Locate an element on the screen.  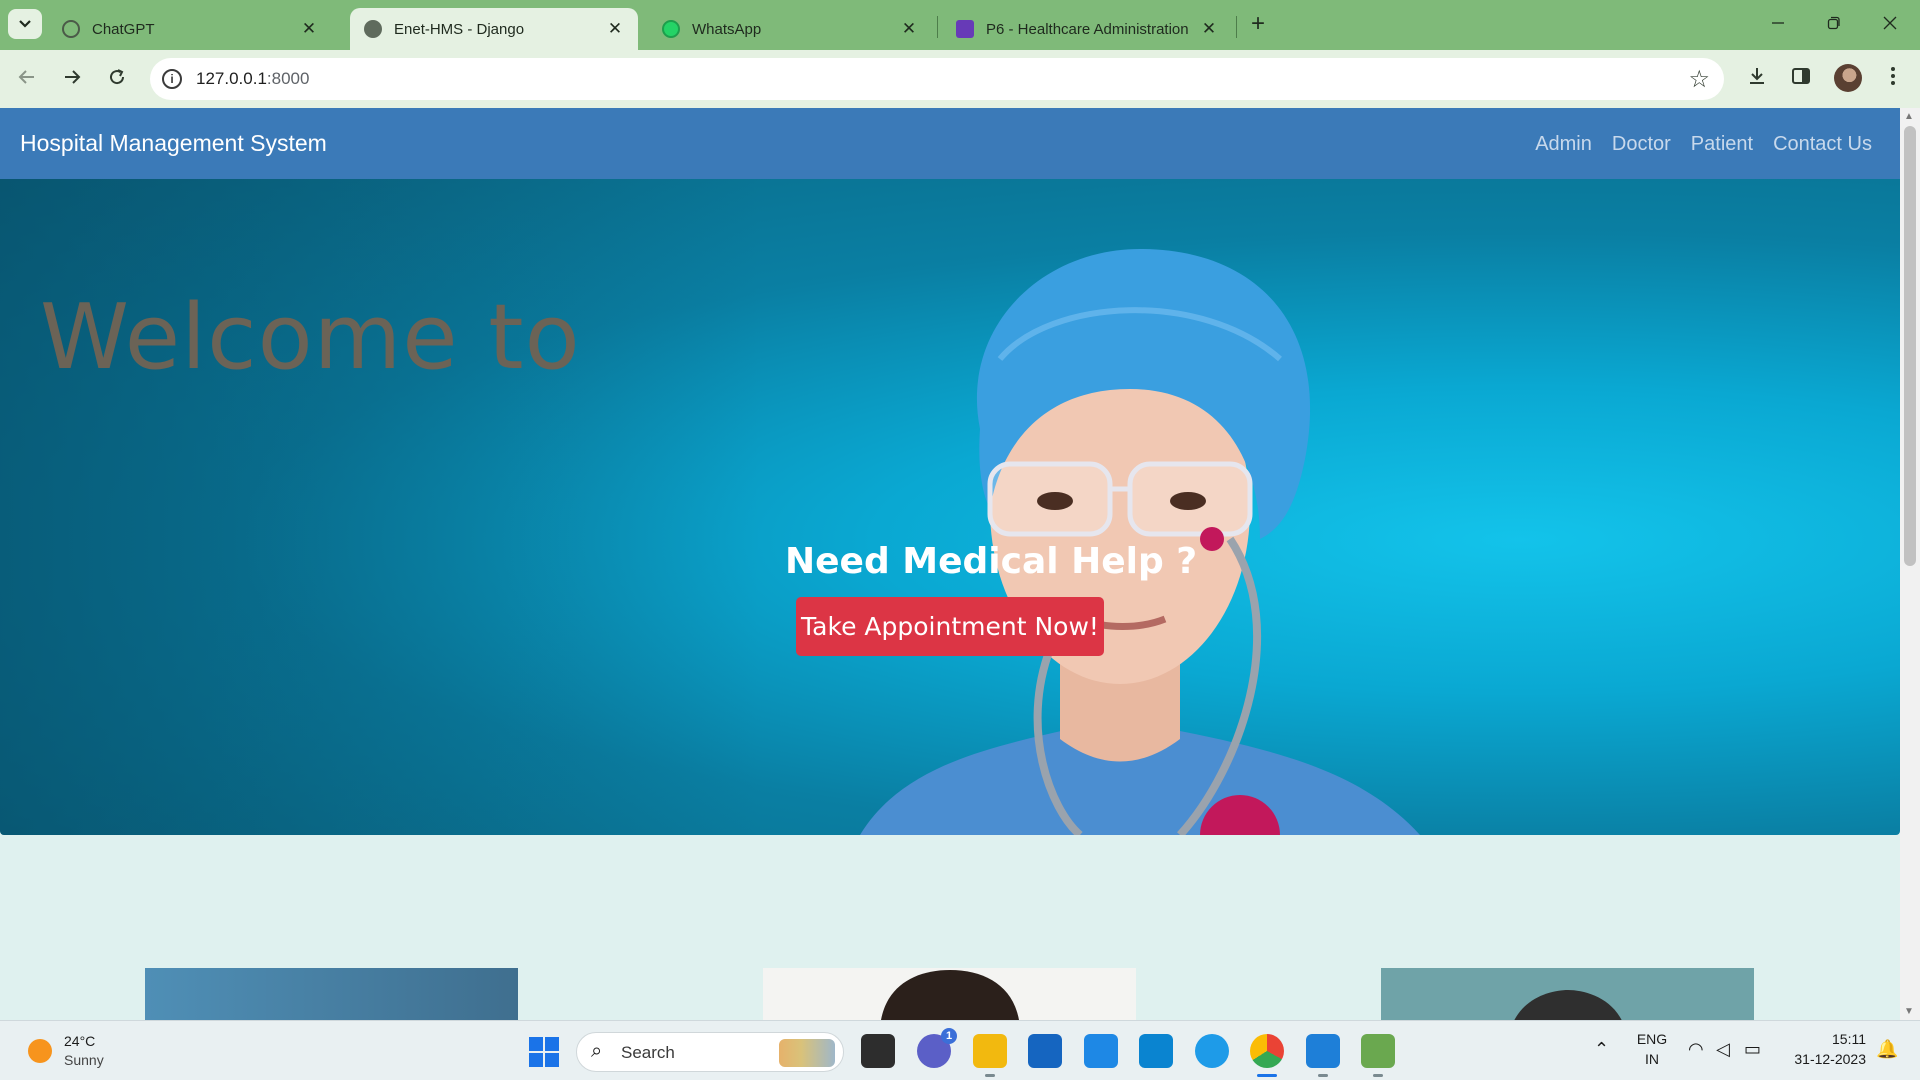
scrollbar-thumb is located at coordinates (1910, 346).